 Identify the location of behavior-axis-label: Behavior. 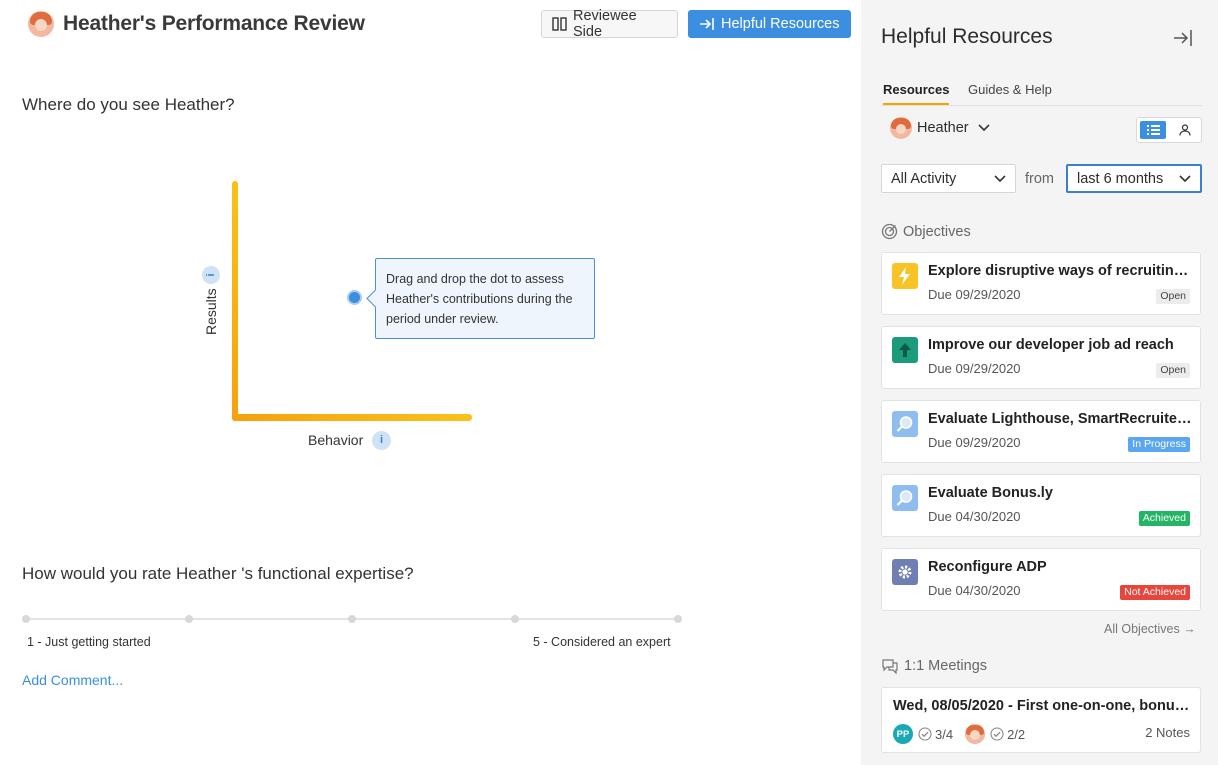
(336, 440).